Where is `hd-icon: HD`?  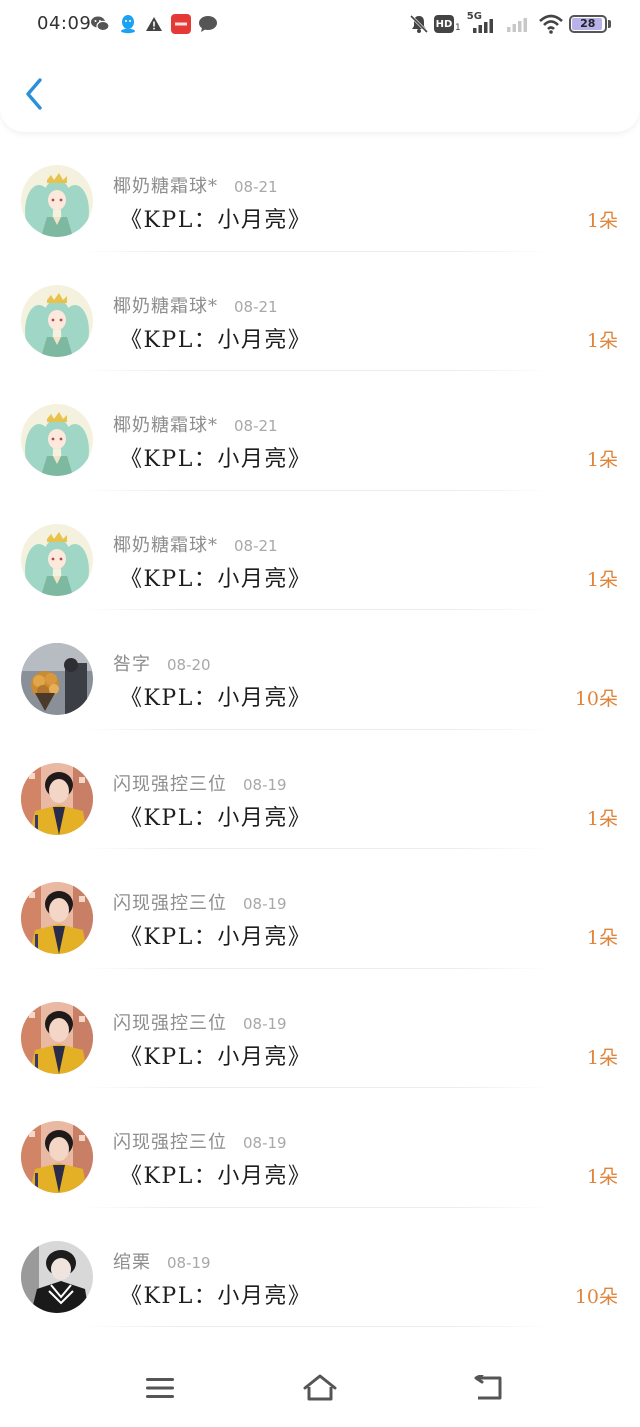
hd-icon: HD is located at coordinates (444, 24).